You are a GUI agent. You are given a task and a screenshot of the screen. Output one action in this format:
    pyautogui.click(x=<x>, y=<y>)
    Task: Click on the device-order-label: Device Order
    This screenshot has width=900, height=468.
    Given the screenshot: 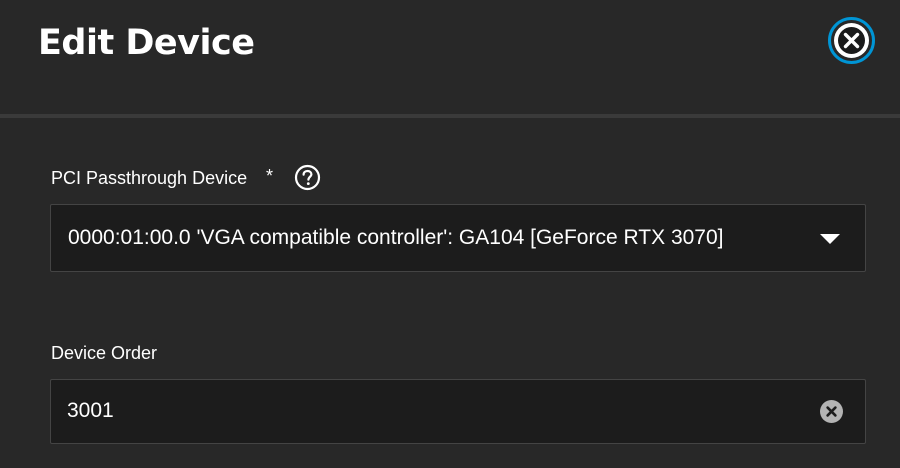 What is the action you would take?
    pyautogui.click(x=104, y=353)
    